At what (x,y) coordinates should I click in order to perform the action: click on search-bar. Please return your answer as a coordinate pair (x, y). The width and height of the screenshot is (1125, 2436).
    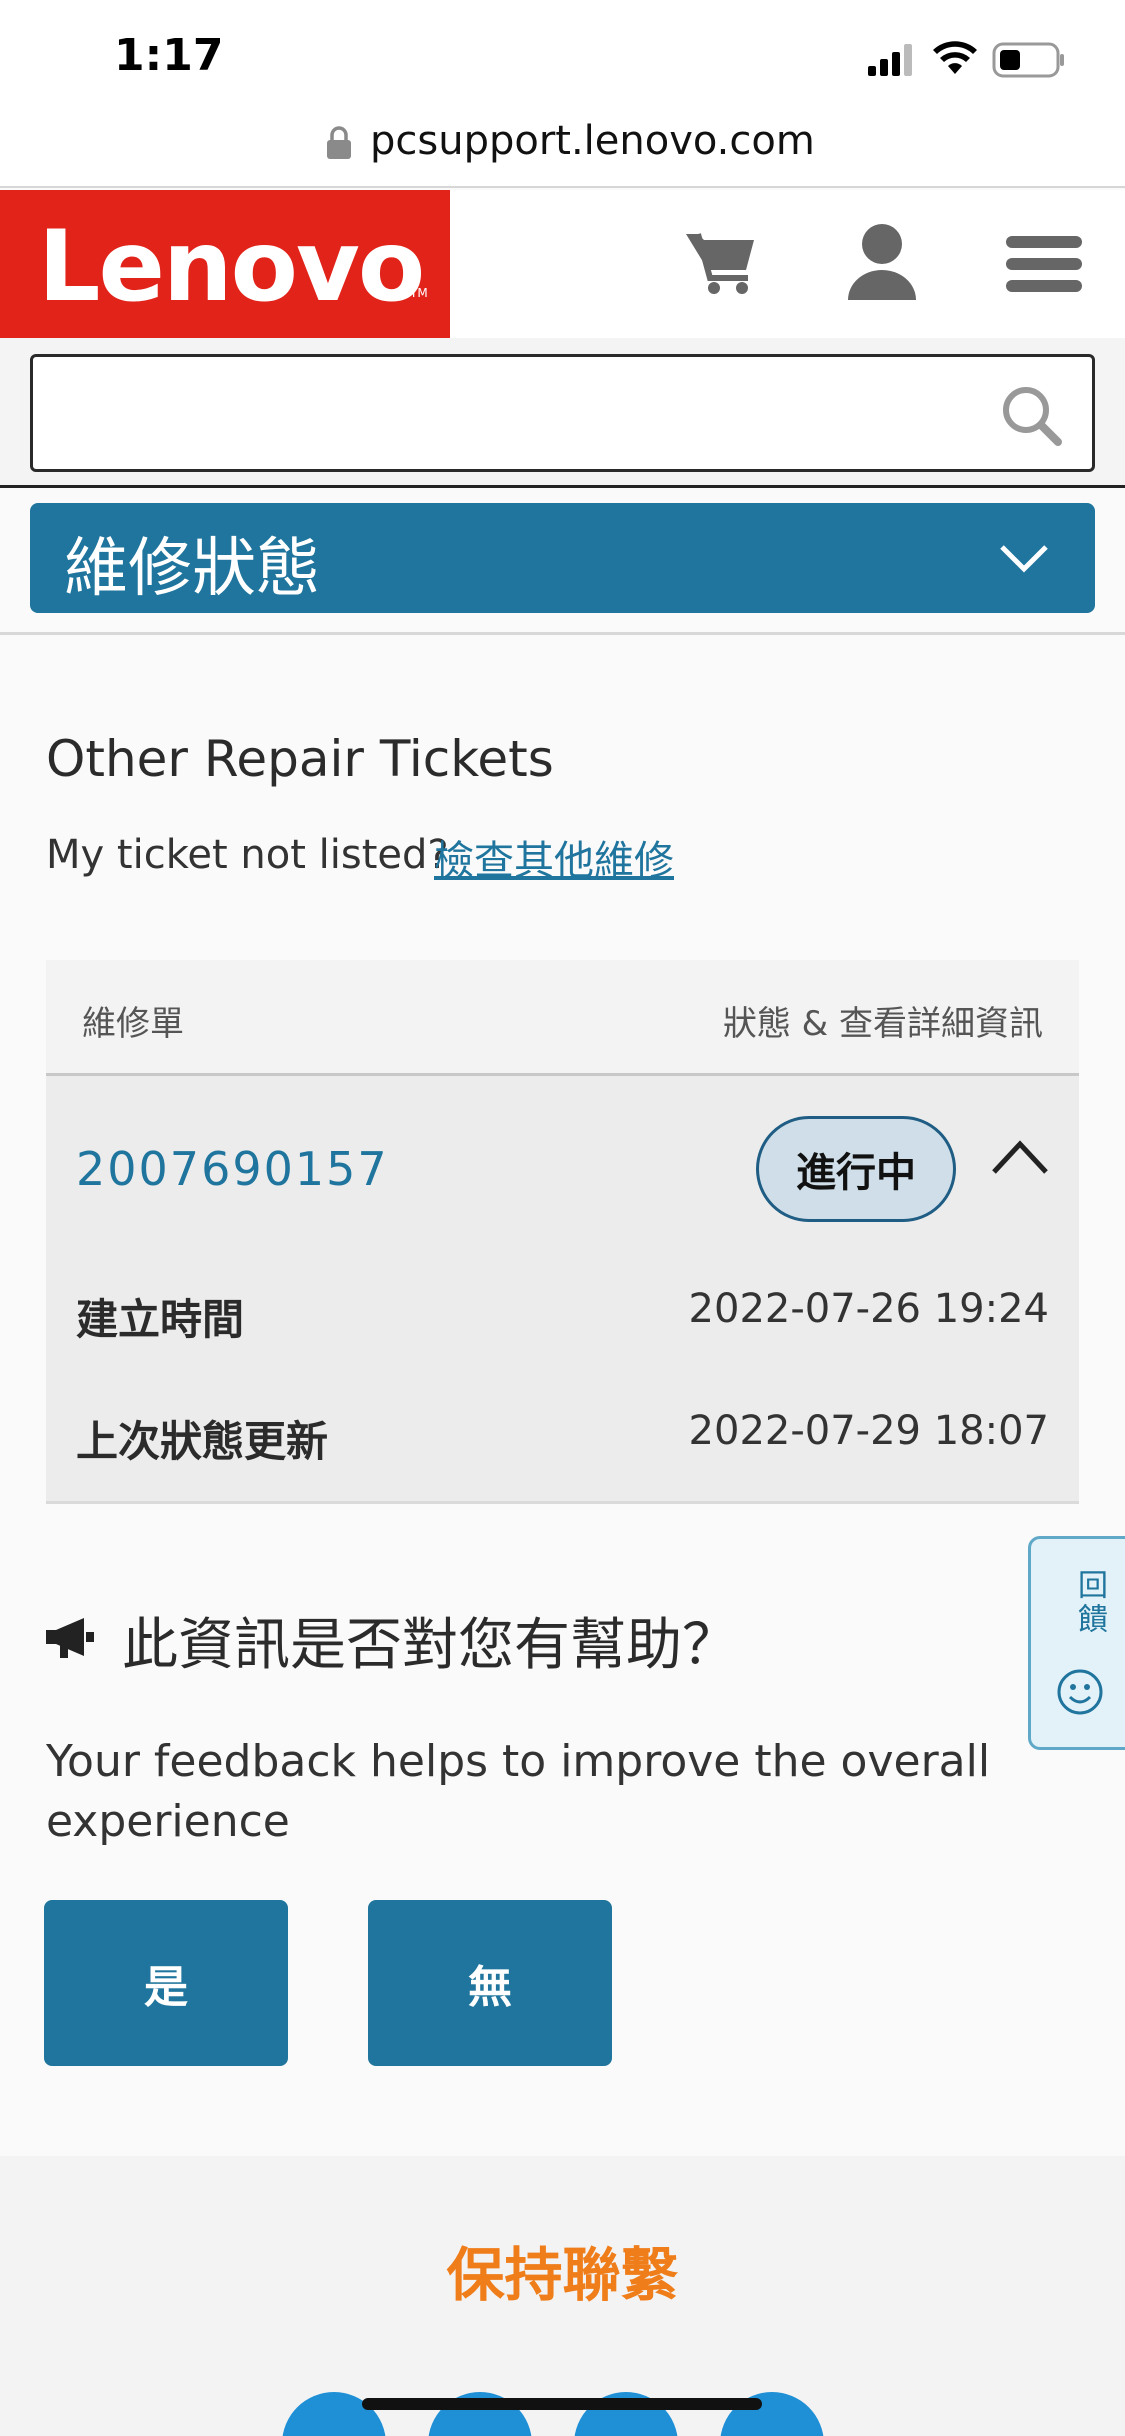
    Looking at the image, I should click on (562, 413).